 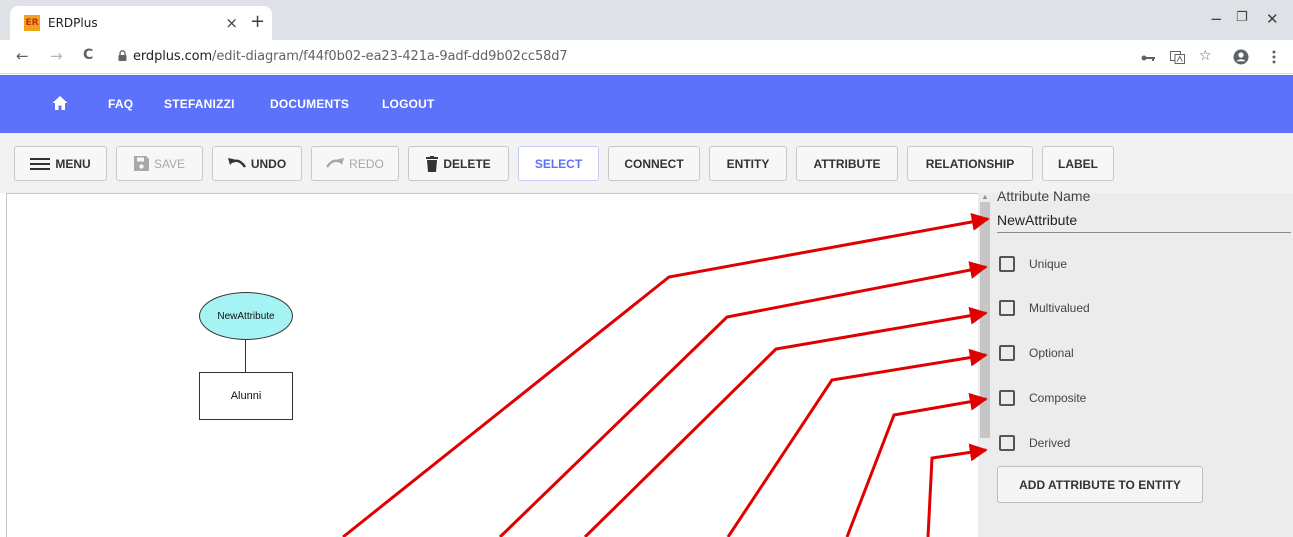 What do you see at coordinates (1242, 17) in the screenshot?
I see `restore-icon: ❐` at bounding box center [1242, 17].